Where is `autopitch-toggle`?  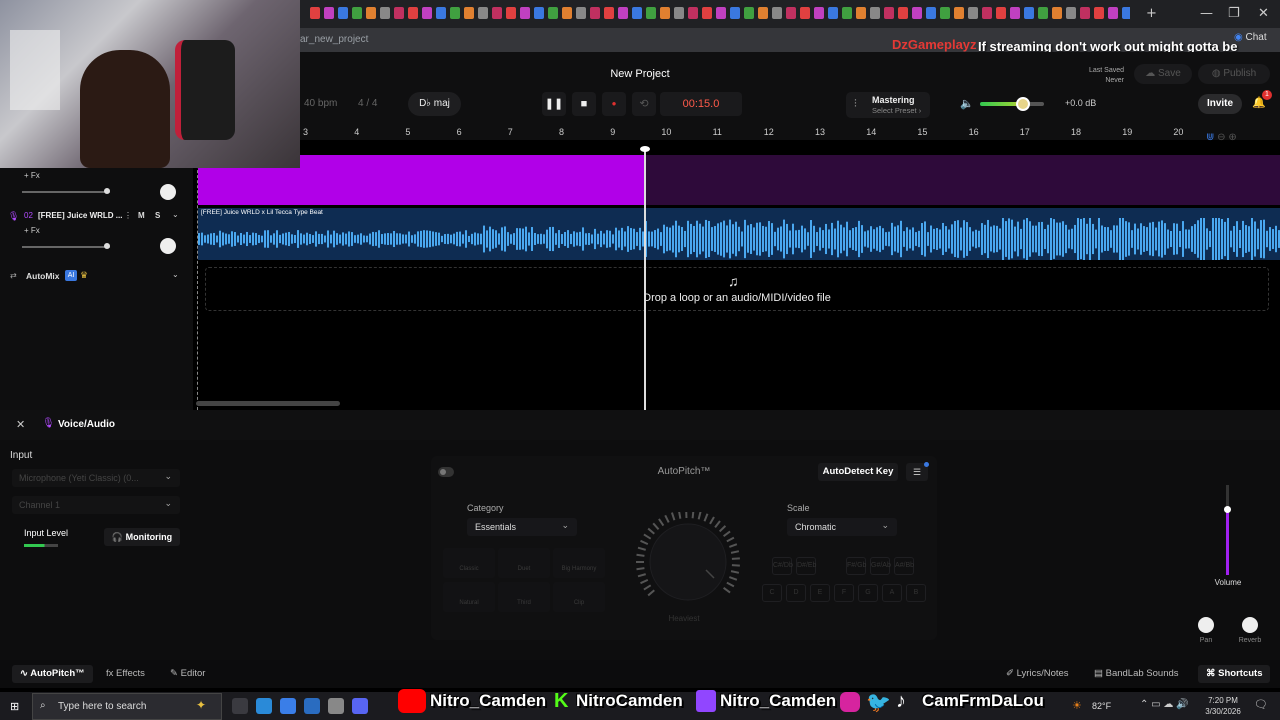
autopitch-toggle is located at coordinates (446, 472).